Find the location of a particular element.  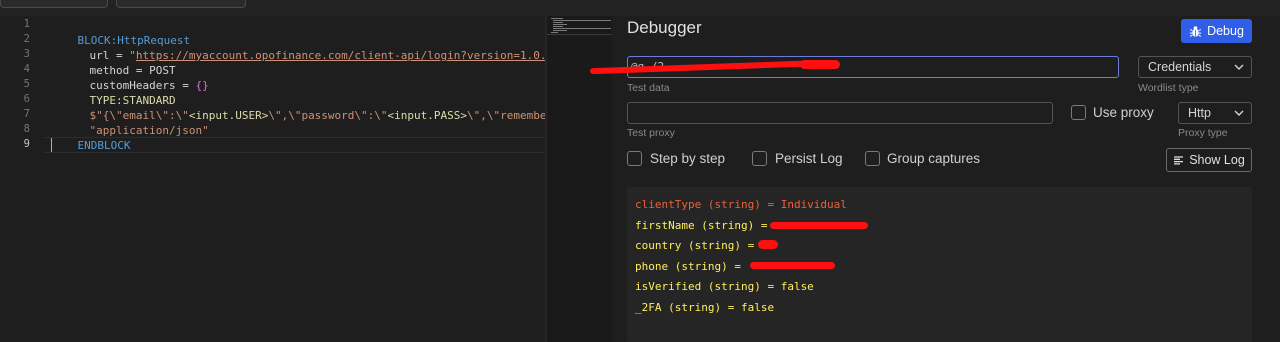

line-number: 3 is located at coordinates (26, 54).